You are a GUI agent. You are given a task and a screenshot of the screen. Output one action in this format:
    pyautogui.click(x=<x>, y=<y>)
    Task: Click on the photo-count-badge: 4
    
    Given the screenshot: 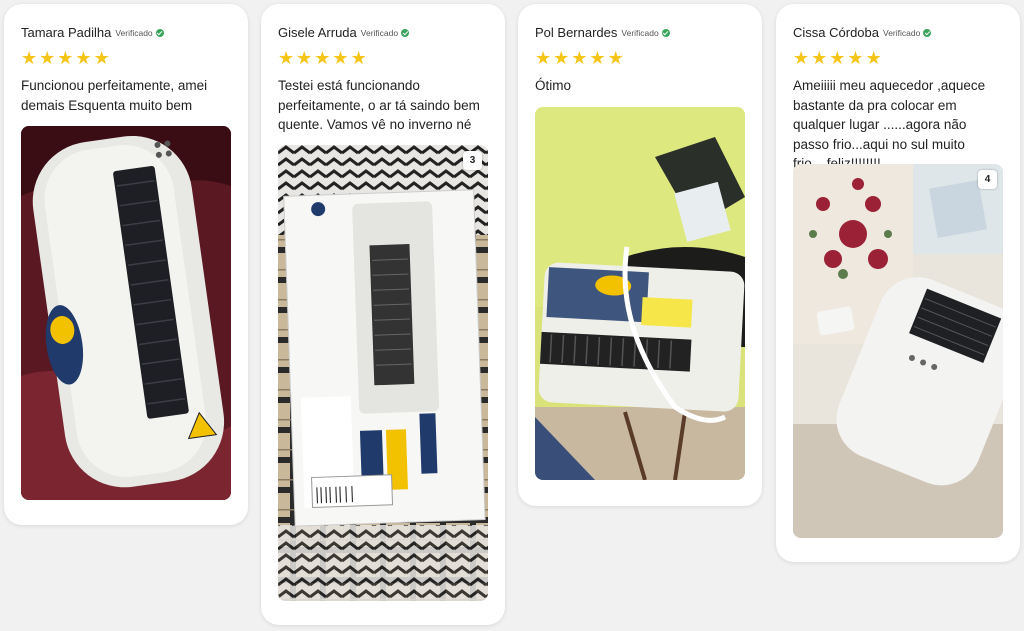 What is the action you would take?
    pyautogui.click(x=987, y=179)
    